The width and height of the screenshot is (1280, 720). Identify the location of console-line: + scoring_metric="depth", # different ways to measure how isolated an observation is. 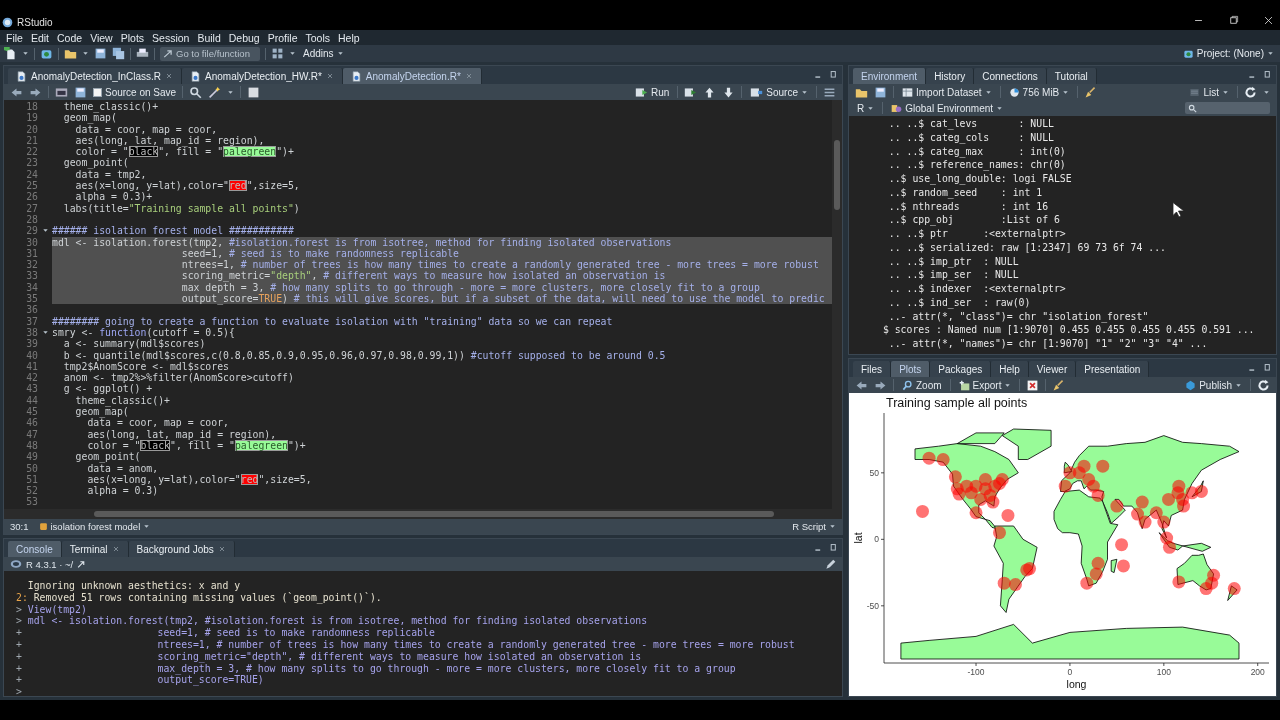
(329, 656).